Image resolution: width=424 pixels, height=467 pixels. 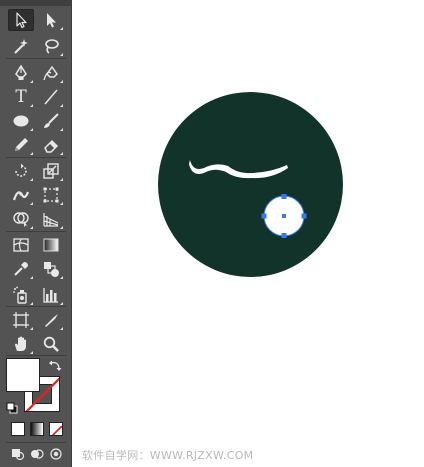 I want to click on scale-tool, so click(x=51, y=171).